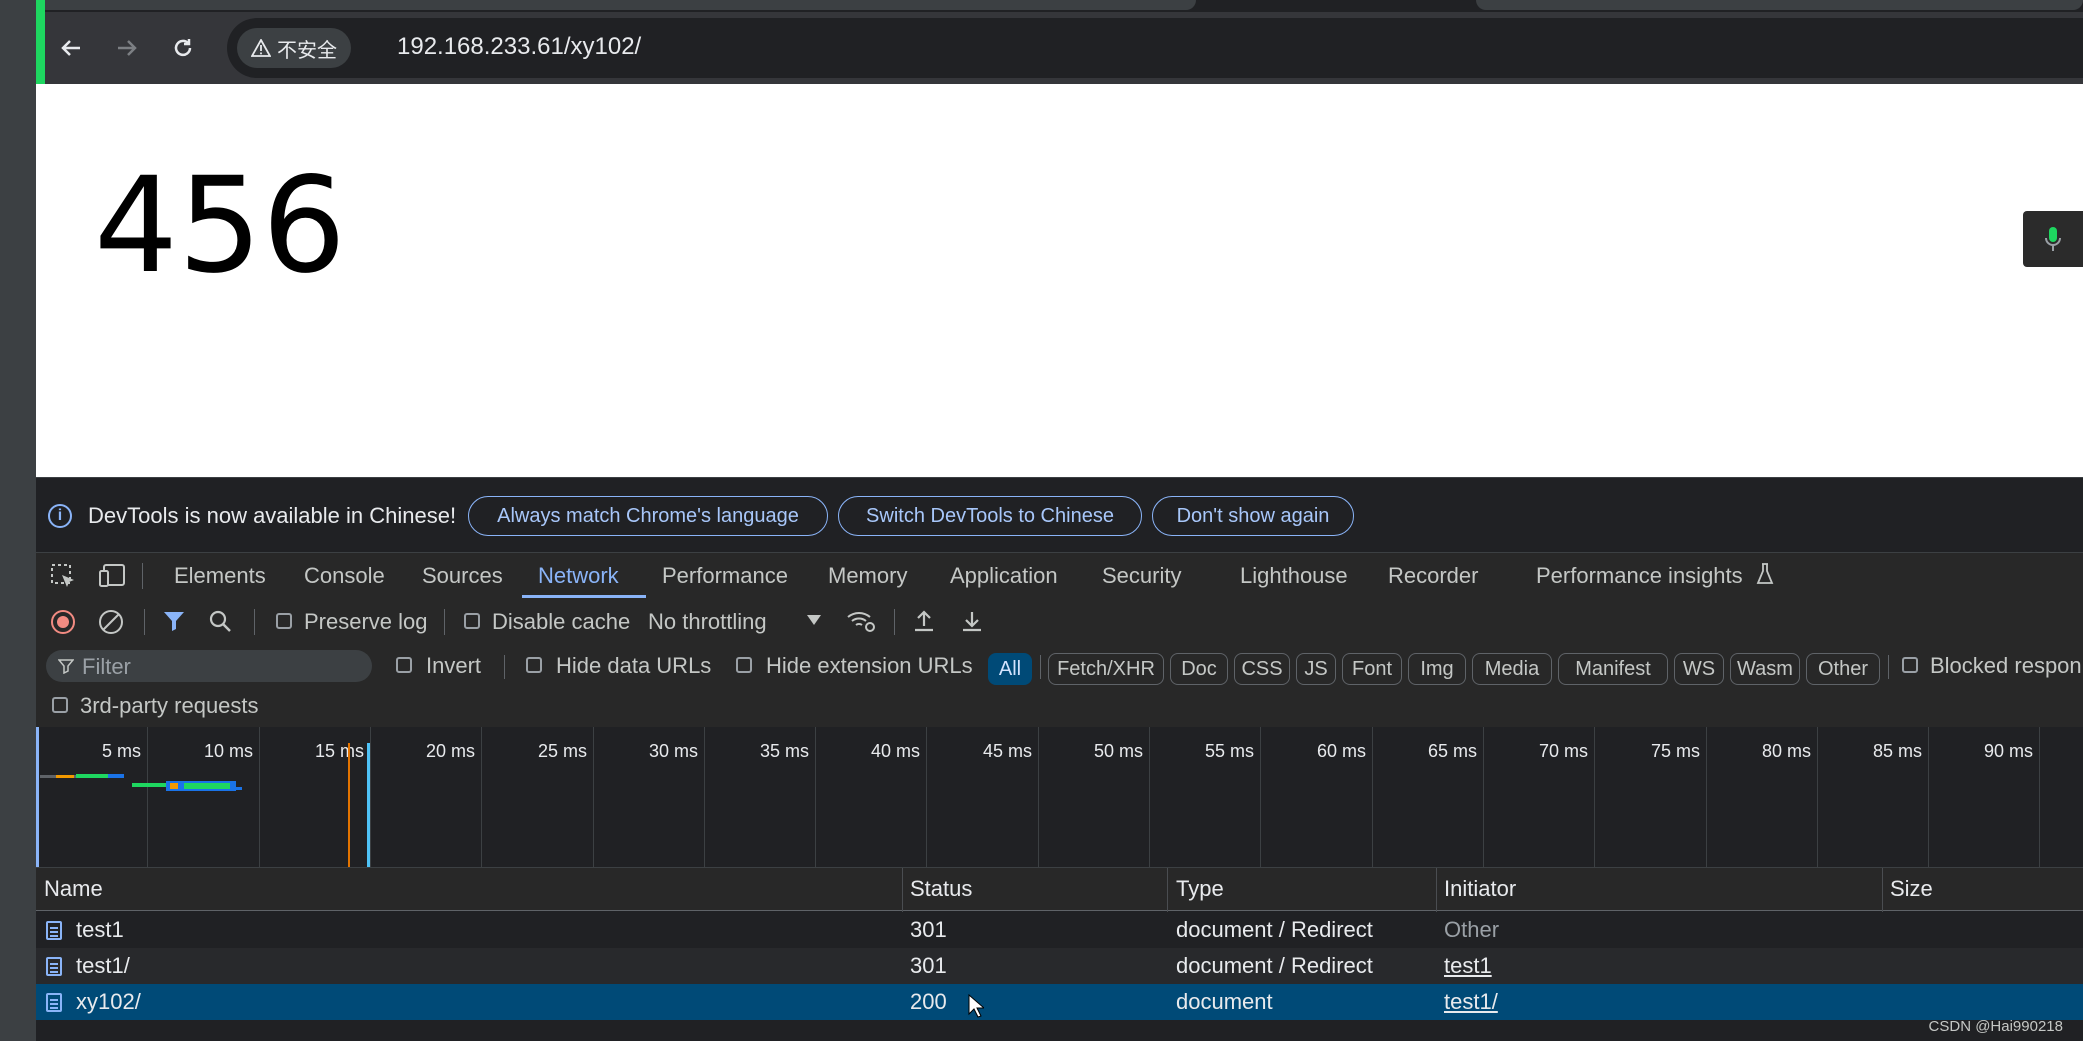 The width and height of the screenshot is (2083, 1041). I want to click on preserve-log-checkbox, so click(284, 621).